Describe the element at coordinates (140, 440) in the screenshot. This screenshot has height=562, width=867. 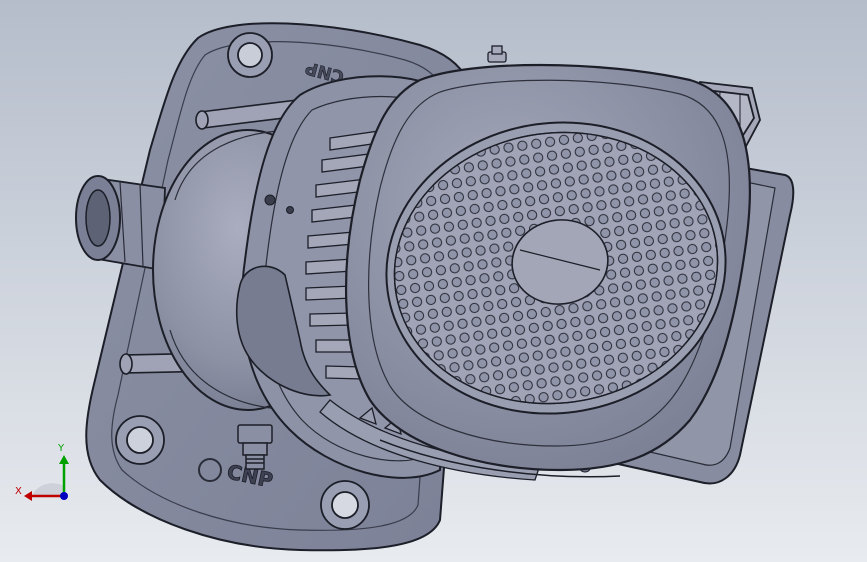
I see `bolt-hole-left` at that location.